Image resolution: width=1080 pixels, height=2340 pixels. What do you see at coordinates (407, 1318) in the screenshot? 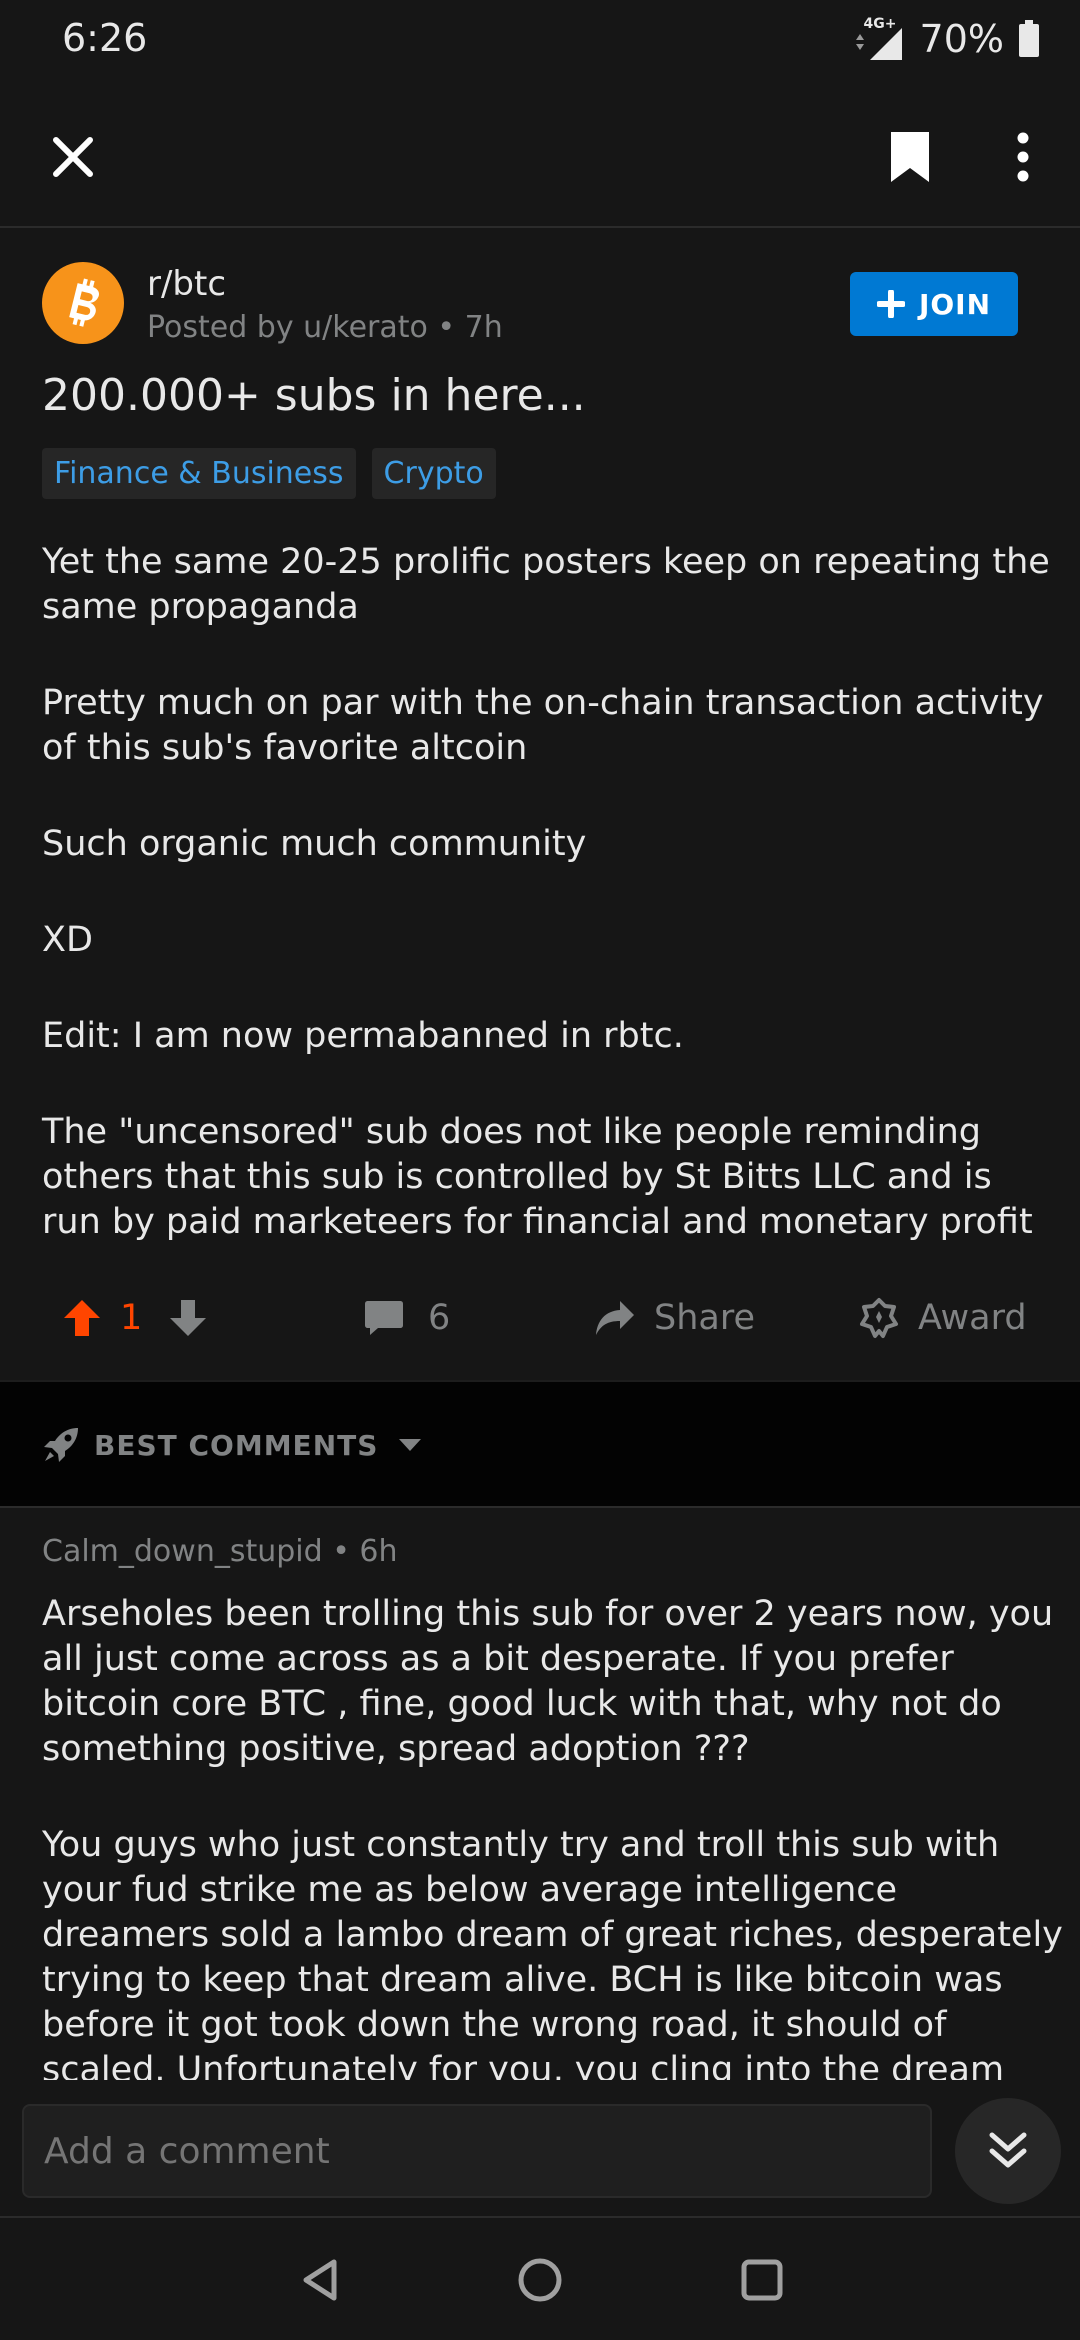
I see `comments-button: 6` at bounding box center [407, 1318].